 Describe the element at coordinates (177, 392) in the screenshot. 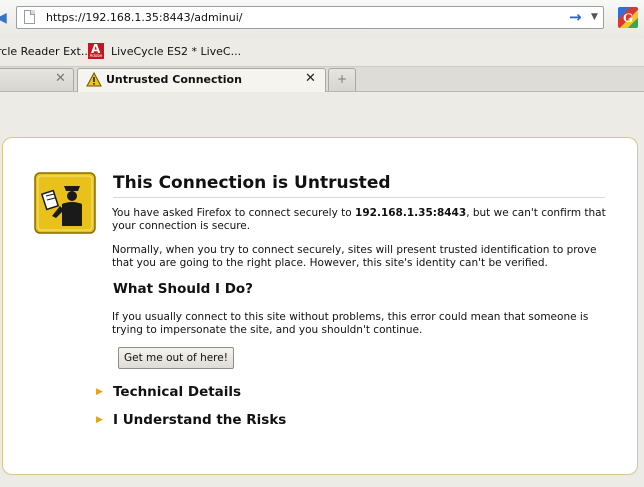

I see `technical-details-label: Technical Details` at that location.